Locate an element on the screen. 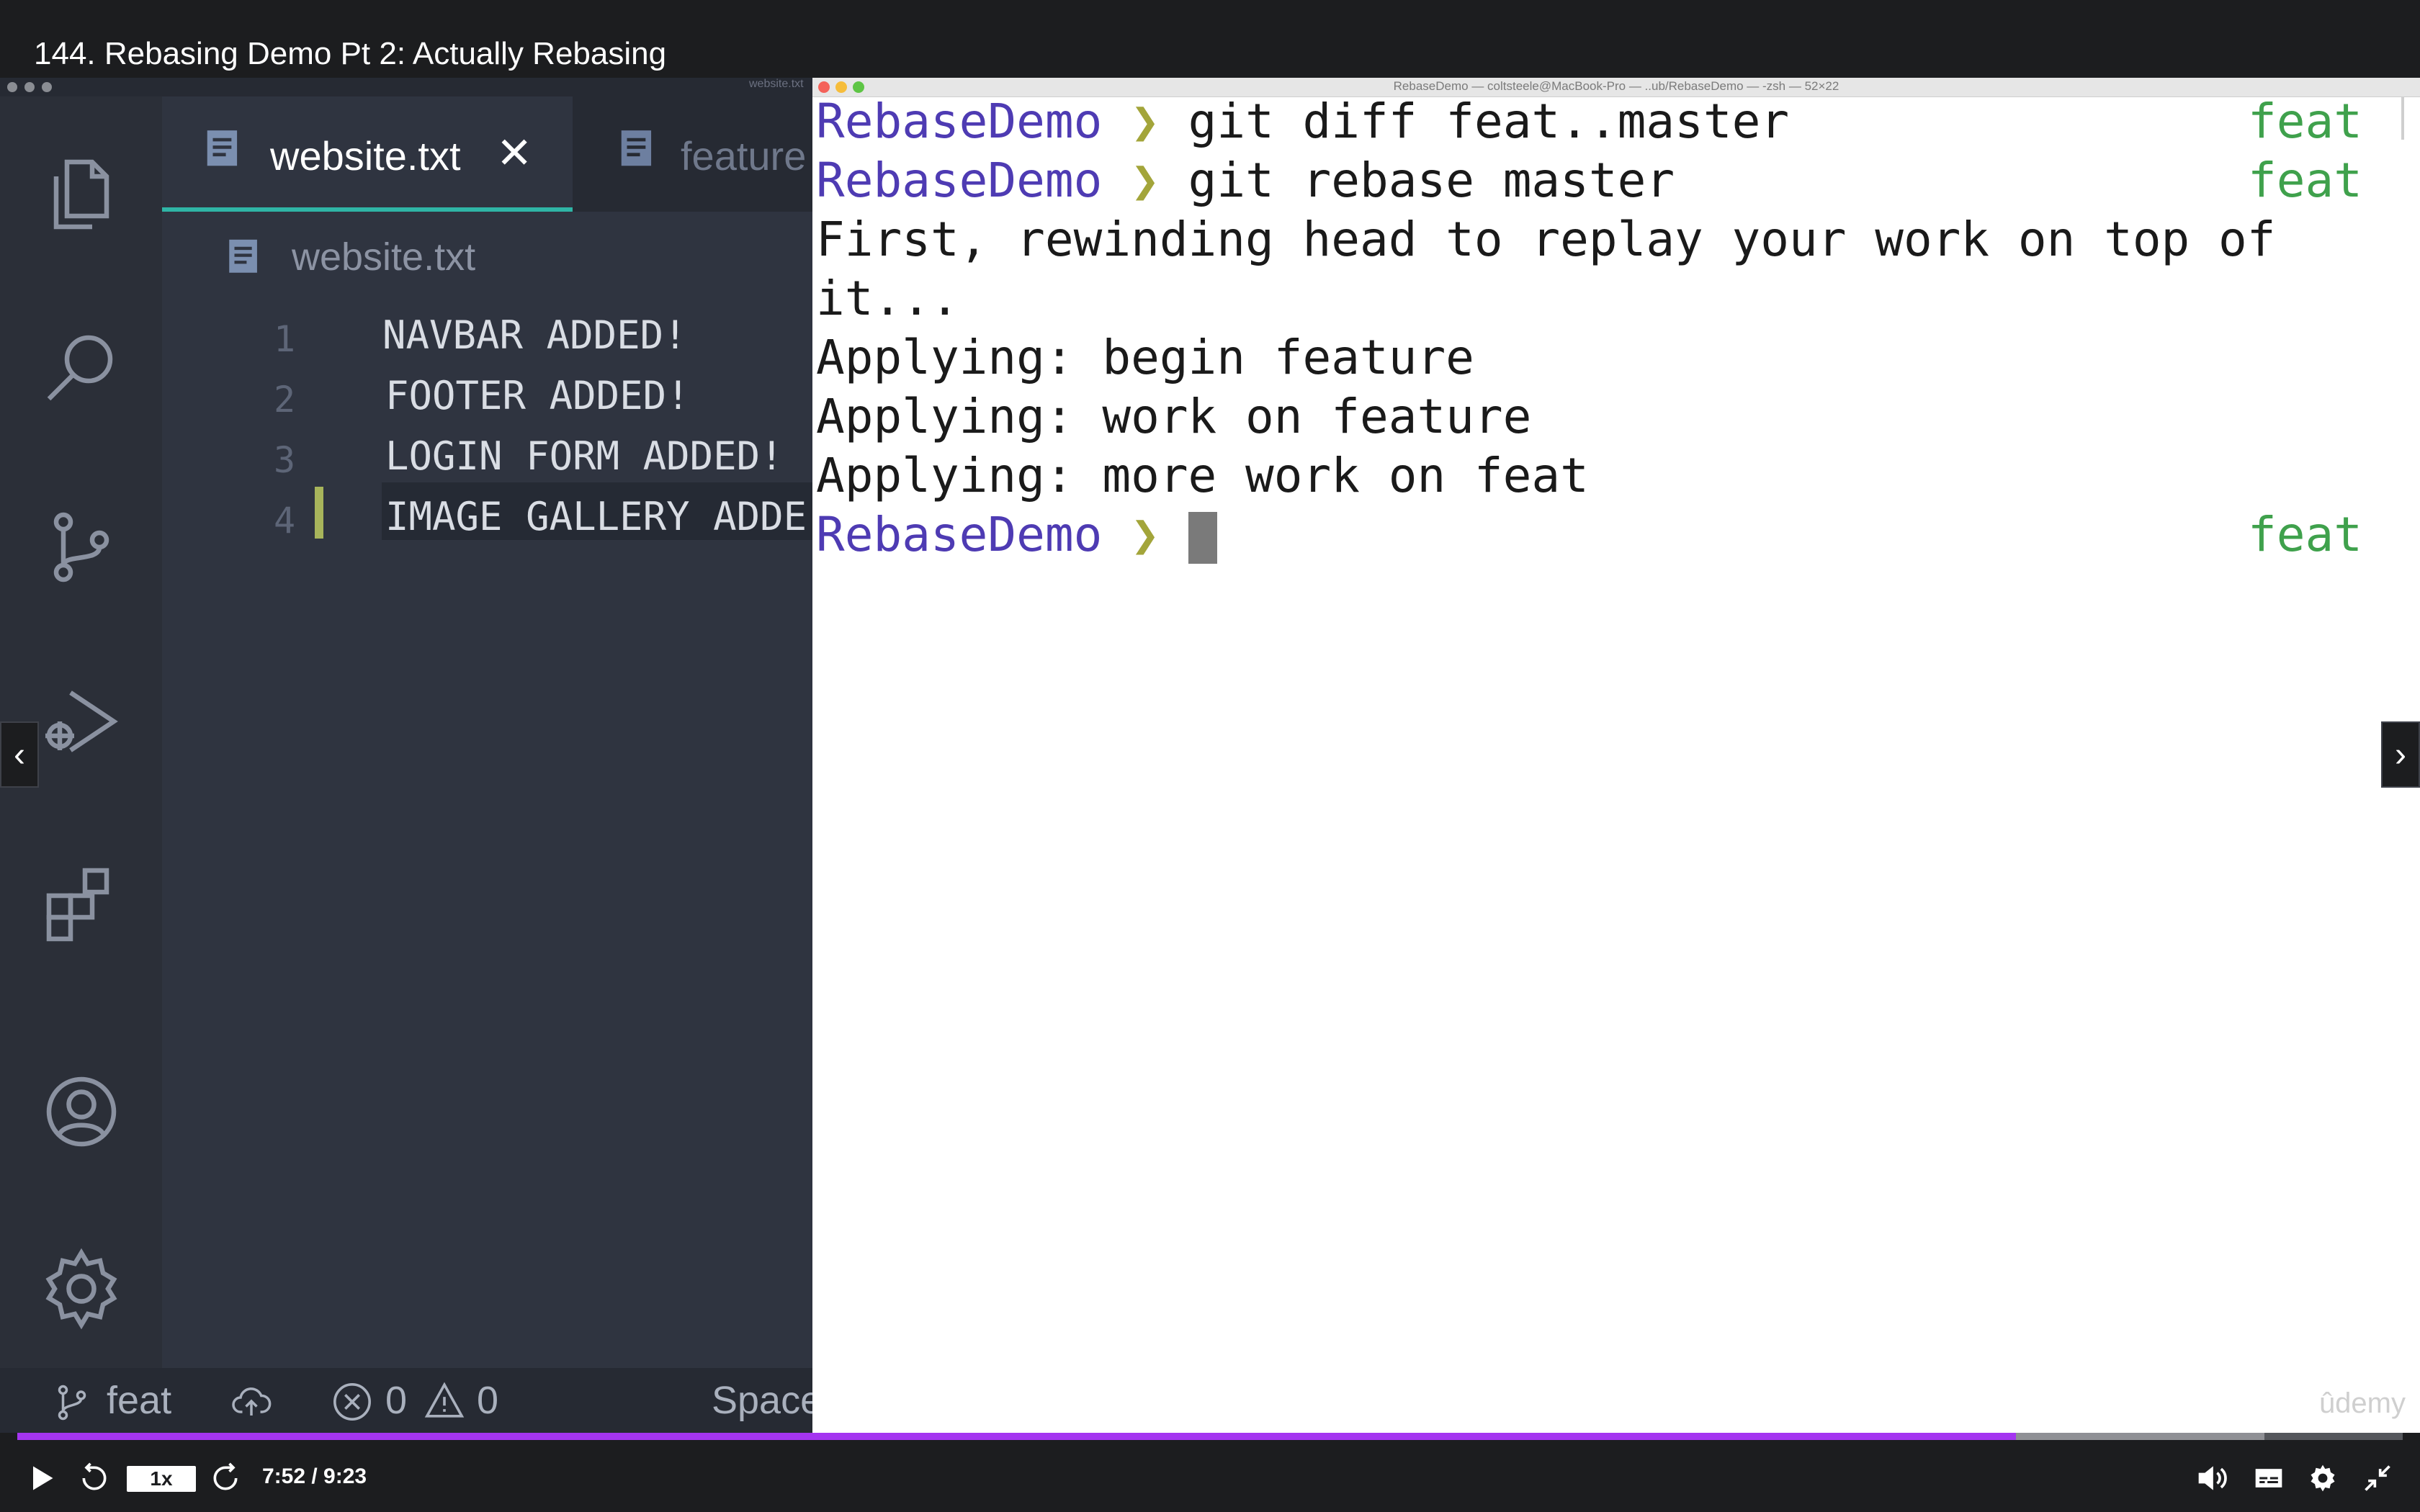  extensions-icon is located at coordinates (81, 902).